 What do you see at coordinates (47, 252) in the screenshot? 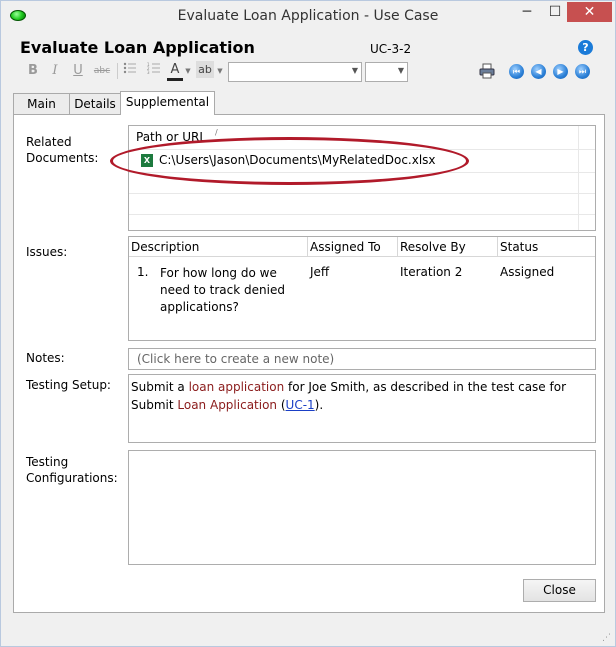
I see `issues-label: Issues:` at bounding box center [47, 252].